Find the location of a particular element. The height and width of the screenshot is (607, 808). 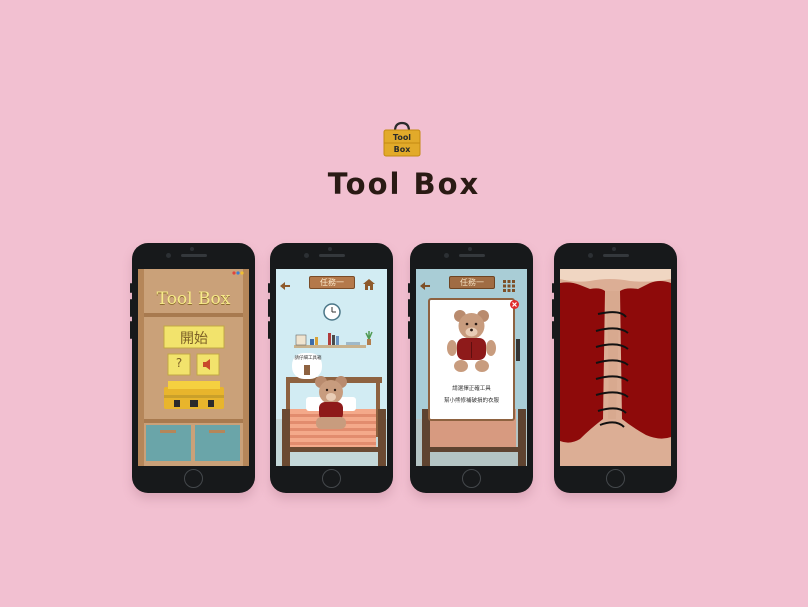

phone-mockup-room: 任務一 請仔細工具箱 is located at coordinates (330, 368).